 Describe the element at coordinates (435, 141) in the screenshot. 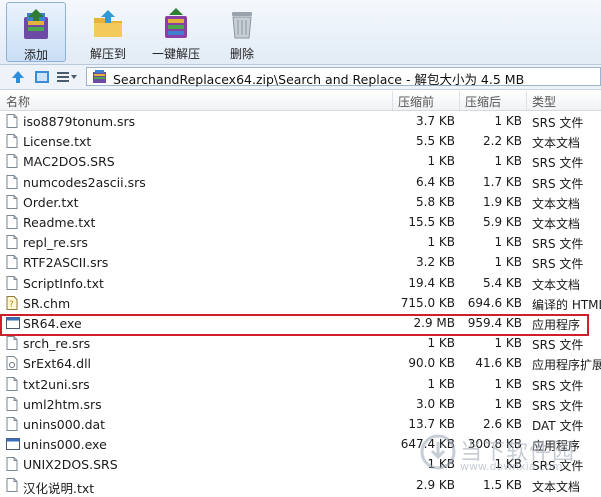

I see `file-original-size: 5.5 KB` at that location.